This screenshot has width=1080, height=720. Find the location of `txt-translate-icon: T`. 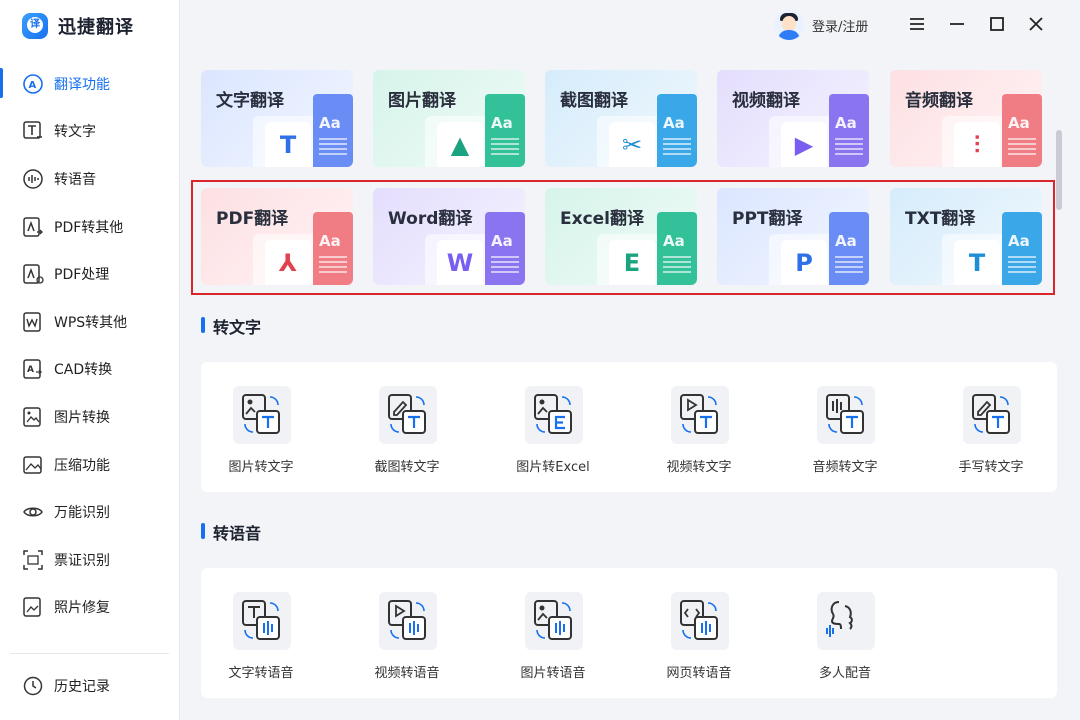

txt-translate-icon: T is located at coordinates (977, 262).